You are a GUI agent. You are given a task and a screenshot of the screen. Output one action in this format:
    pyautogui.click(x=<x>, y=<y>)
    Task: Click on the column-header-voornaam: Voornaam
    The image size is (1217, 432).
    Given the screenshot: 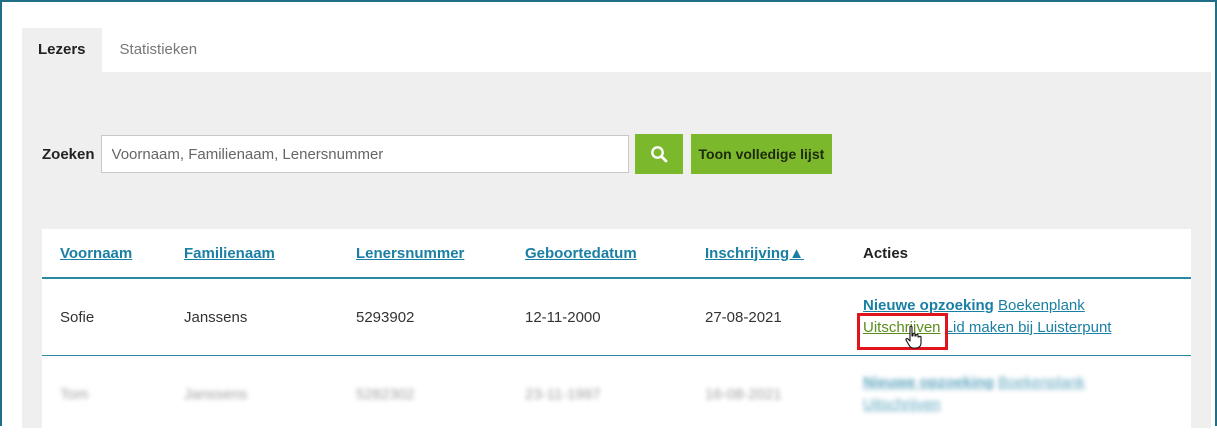 What is the action you would take?
    pyautogui.click(x=96, y=253)
    